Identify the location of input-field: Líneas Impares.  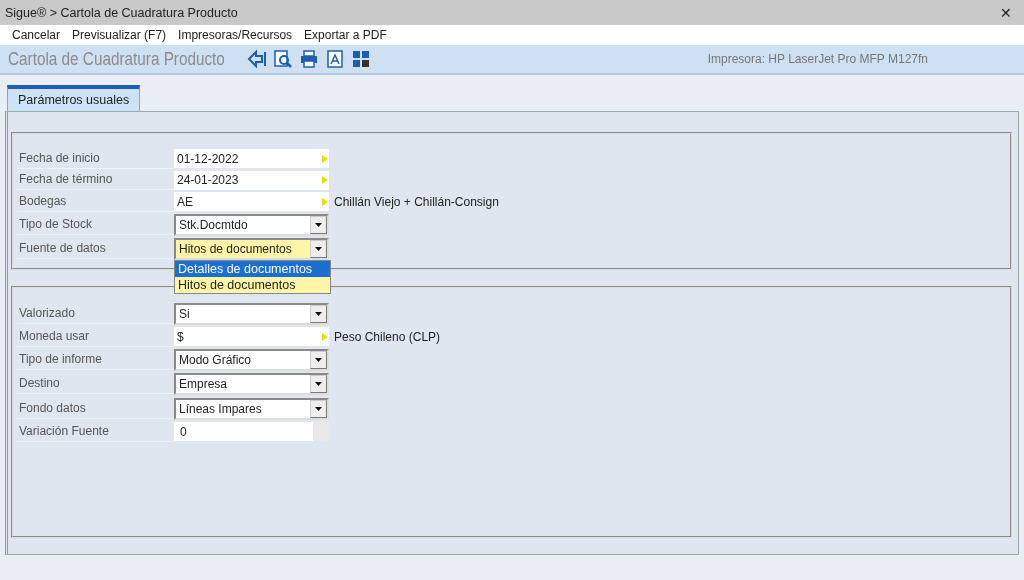
(251, 408).